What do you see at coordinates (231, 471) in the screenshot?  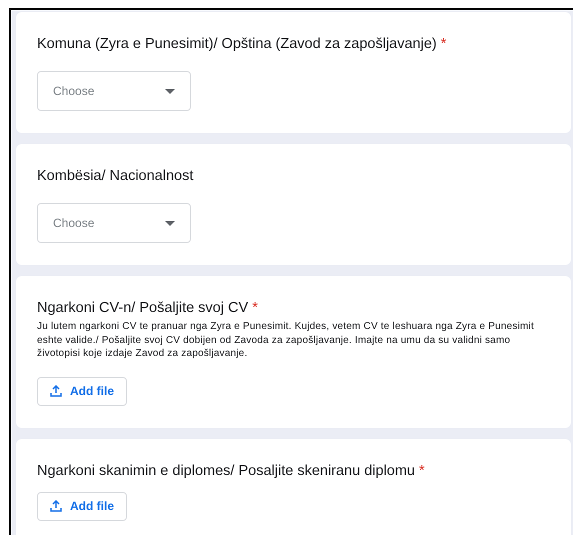 I see `question-title: Ngarkoni skanimin e diplomes/ Posaljite skeniranu diplomu *` at bounding box center [231, 471].